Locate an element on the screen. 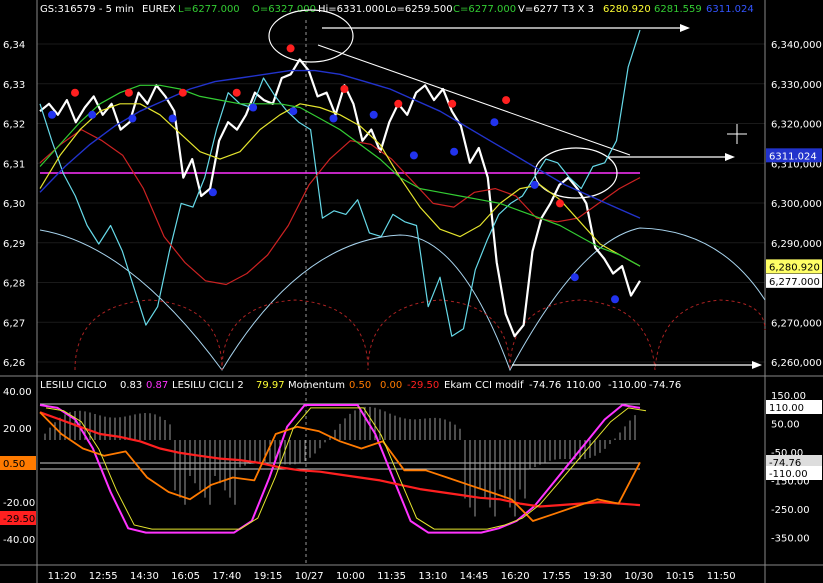  x-tick: 16:20 is located at coordinates (515, 576).